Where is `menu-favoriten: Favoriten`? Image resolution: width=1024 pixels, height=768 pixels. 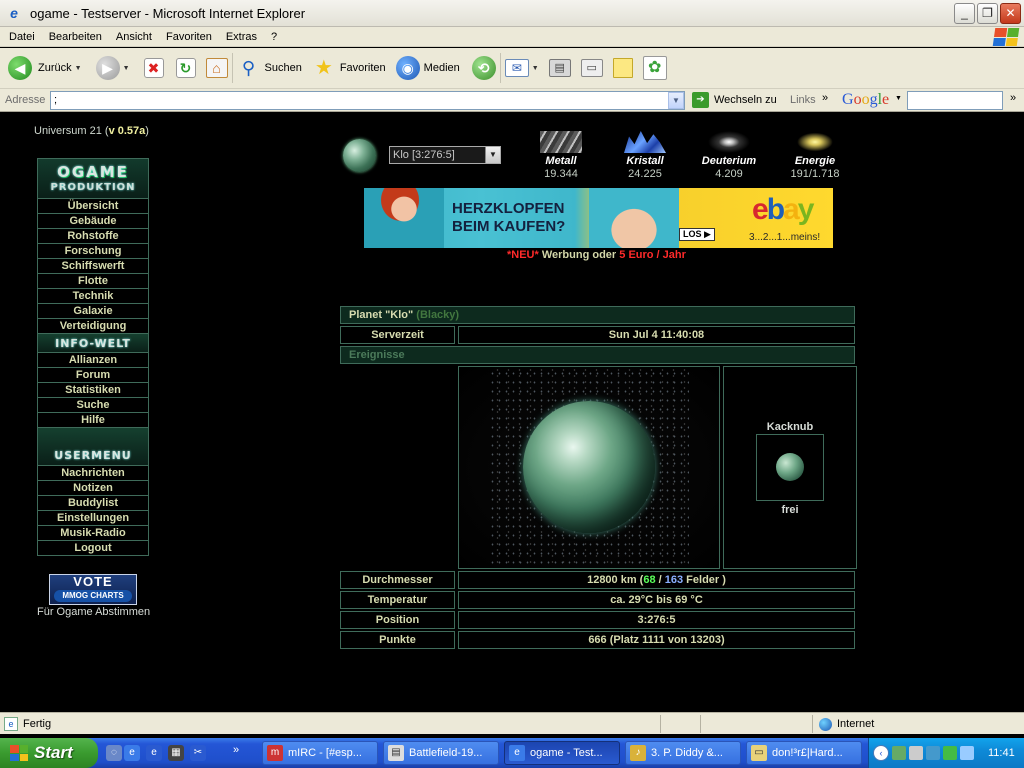
menu-favoriten: Favoriten is located at coordinates (189, 37).